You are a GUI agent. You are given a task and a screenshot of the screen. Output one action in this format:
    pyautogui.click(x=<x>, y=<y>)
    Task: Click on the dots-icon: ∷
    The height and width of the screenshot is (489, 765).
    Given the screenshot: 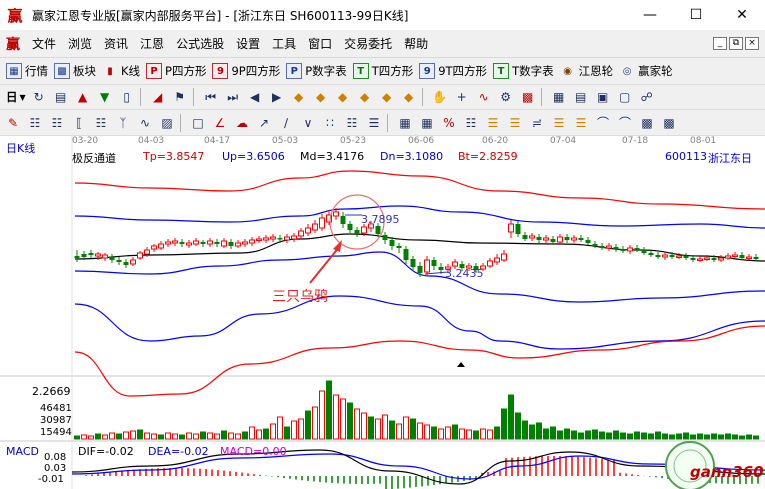 What is the action you would take?
    pyautogui.click(x=330, y=123)
    